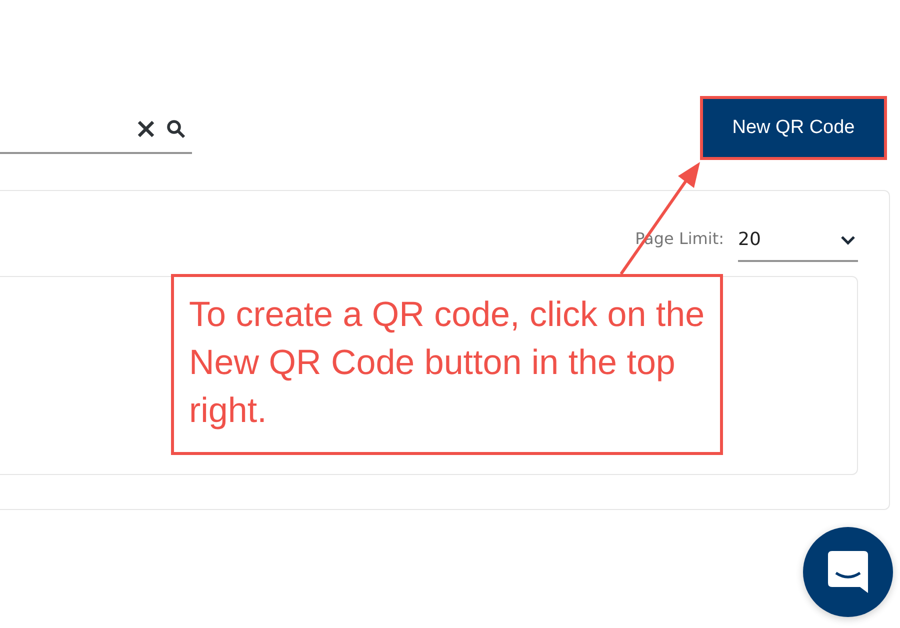 The image size is (900, 628). I want to click on new-qr-code-button: New QR Code, so click(793, 128).